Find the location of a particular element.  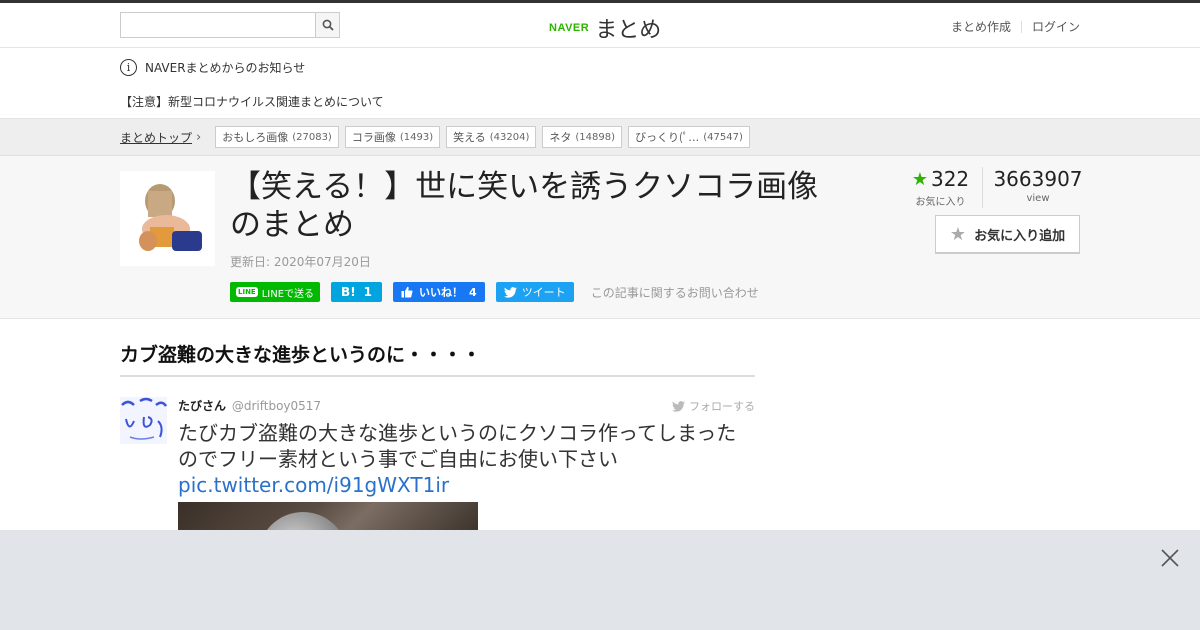

logo-brand: NAVER is located at coordinates (569, 28).